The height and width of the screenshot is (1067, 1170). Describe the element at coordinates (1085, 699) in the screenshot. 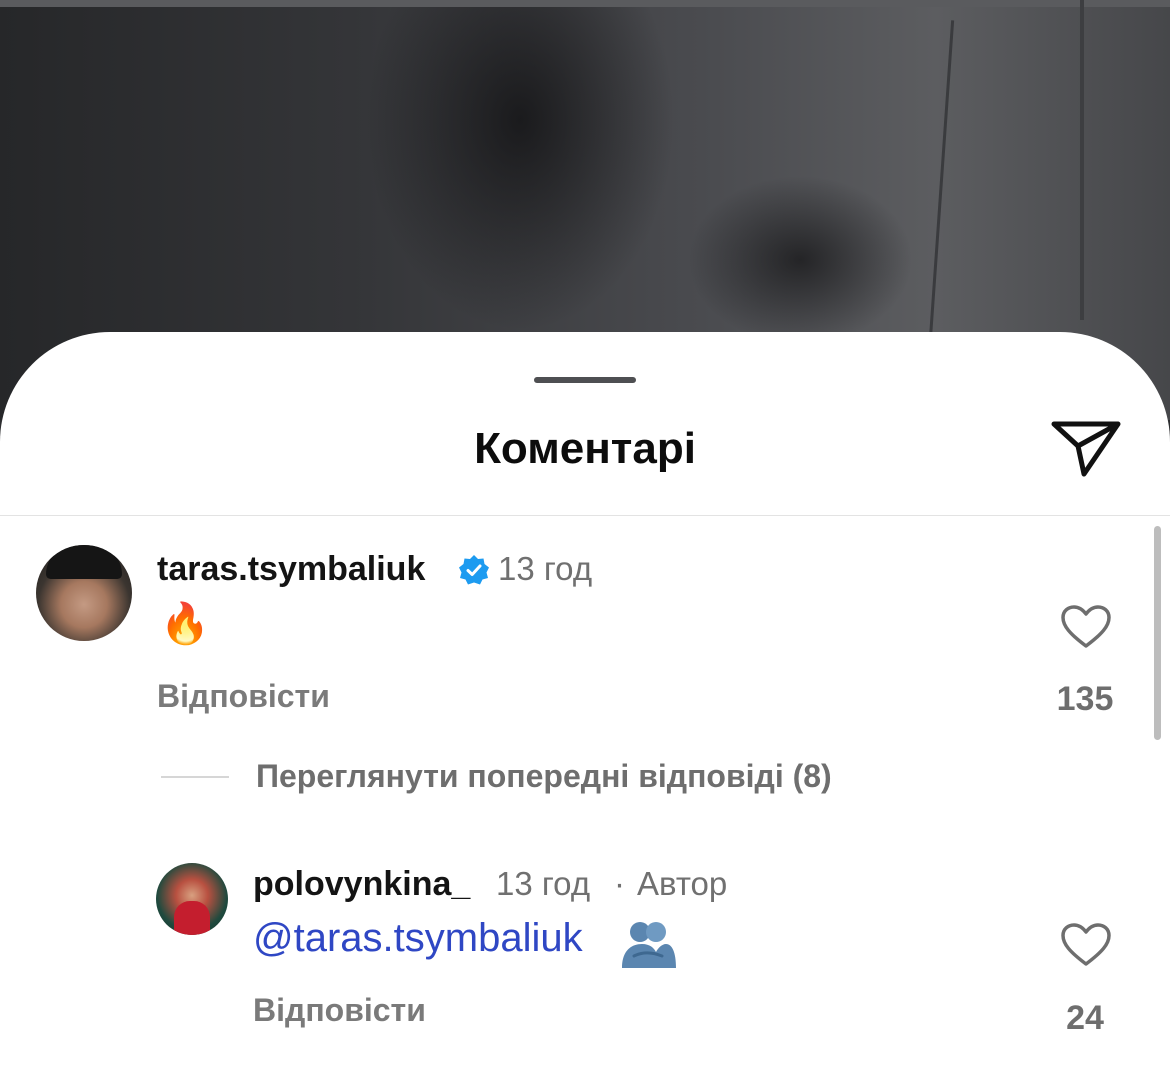

I see `like-count: 135` at that location.